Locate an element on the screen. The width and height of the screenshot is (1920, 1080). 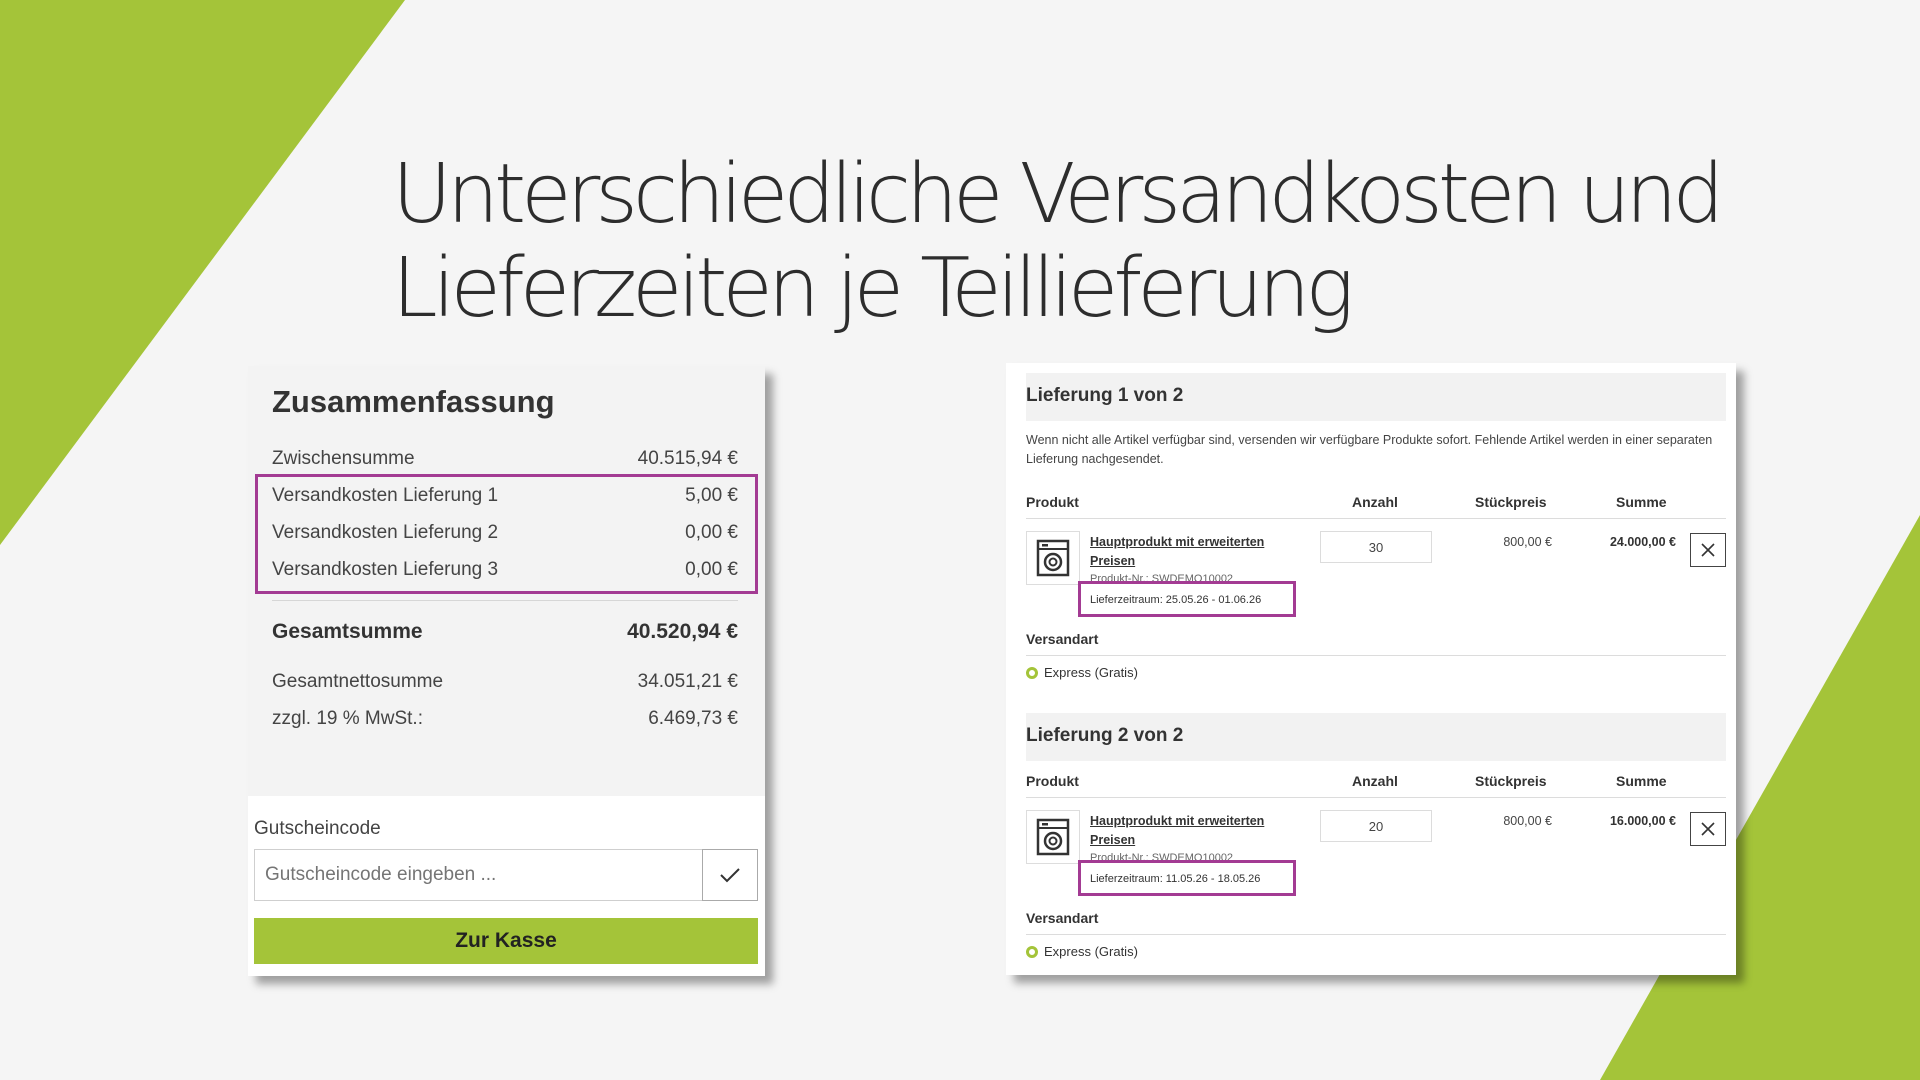
grand-total-row: Gesamtsumme 40.520,94 € is located at coordinates (505, 632).